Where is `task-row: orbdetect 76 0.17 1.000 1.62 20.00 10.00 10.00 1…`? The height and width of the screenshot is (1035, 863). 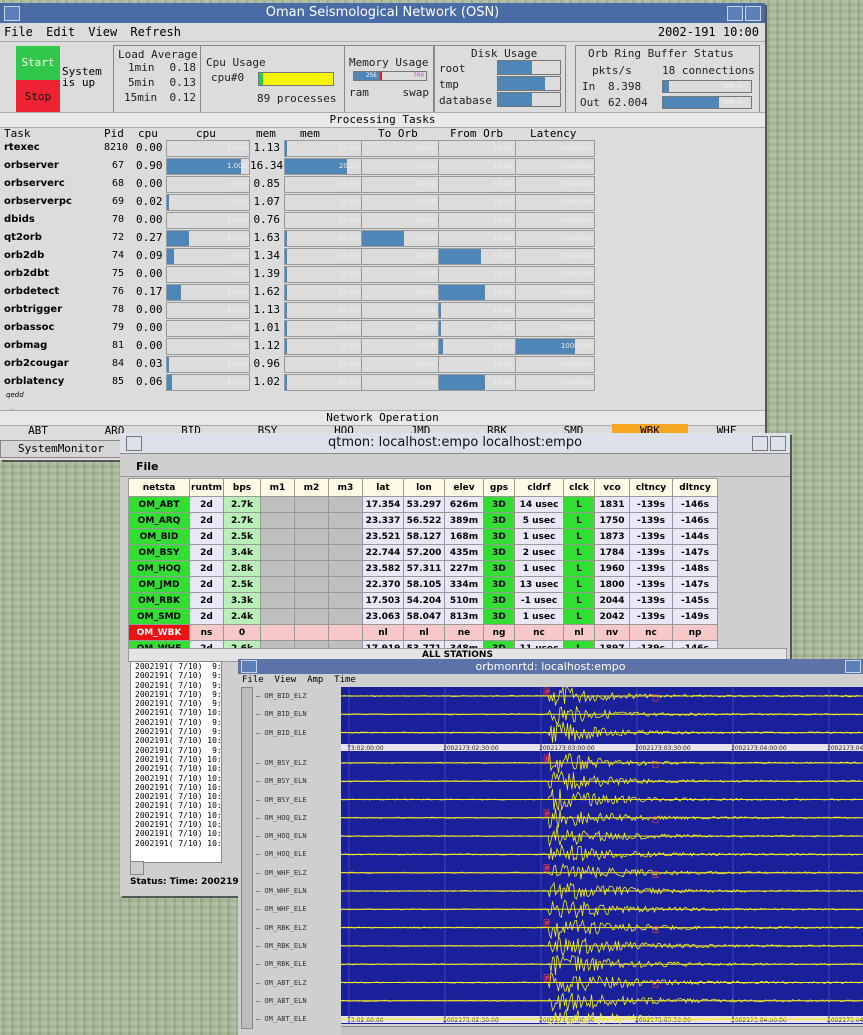 task-row: orbdetect 76 0.17 1.000 1.62 20.00 10.00 10.00 1… is located at coordinates (382, 292).